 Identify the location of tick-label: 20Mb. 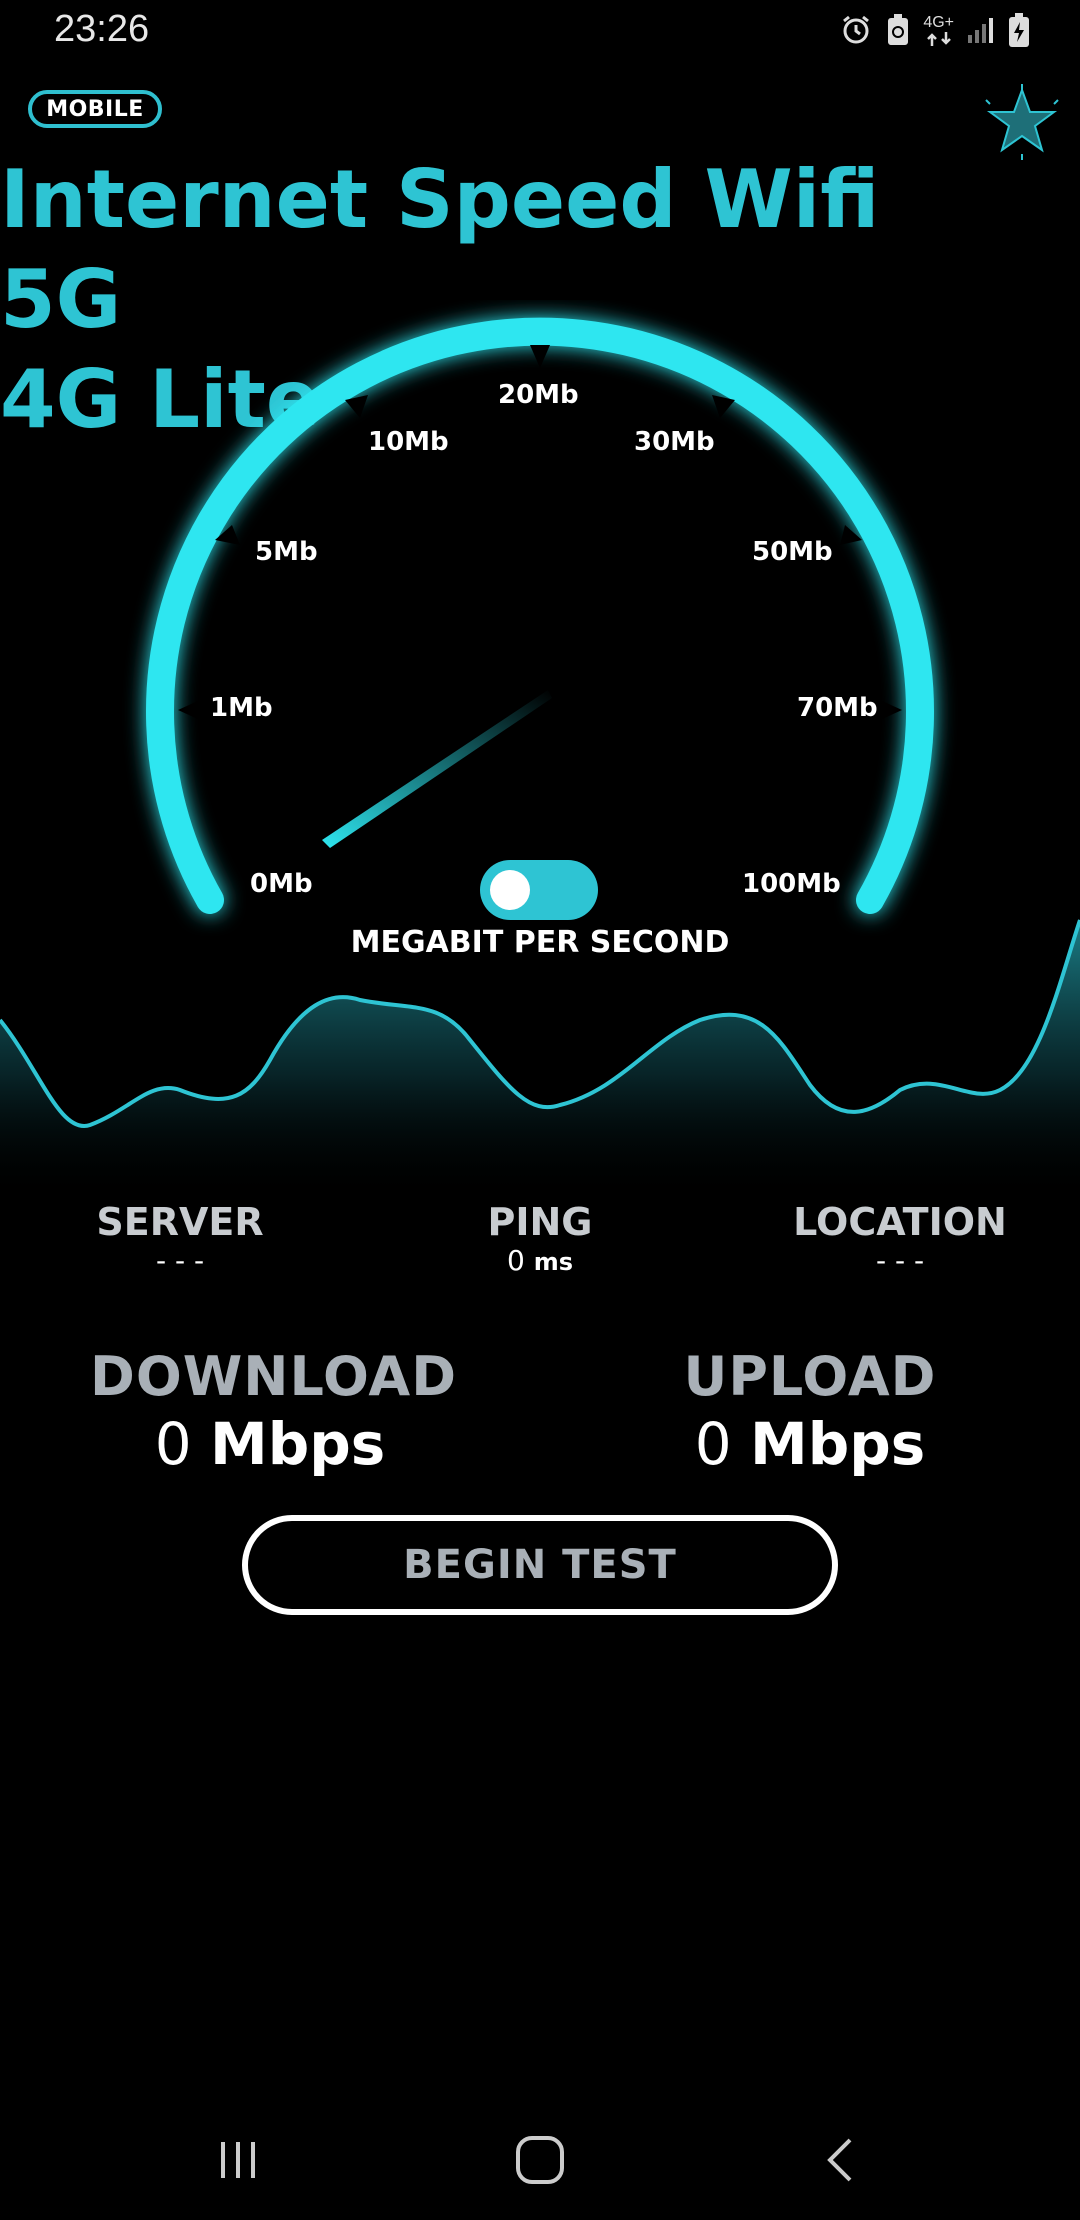
(538, 395).